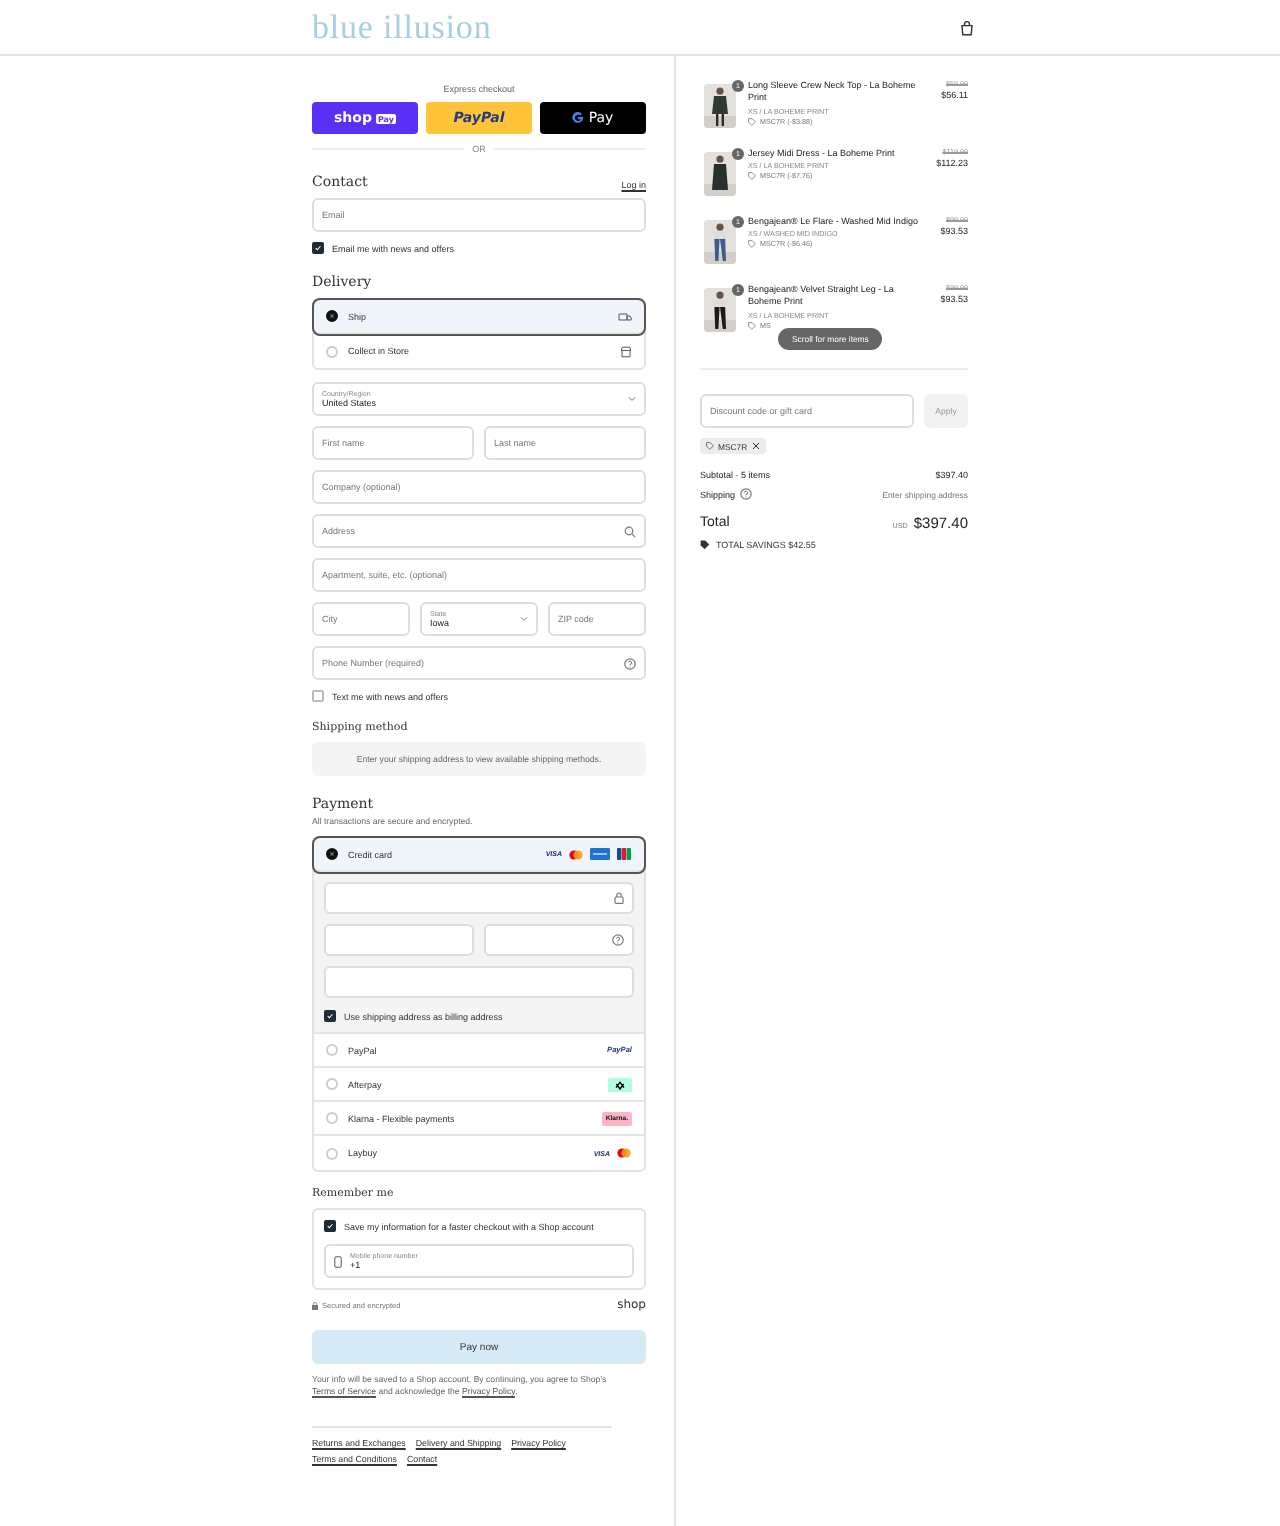  I want to click on search-icon, so click(630, 531).